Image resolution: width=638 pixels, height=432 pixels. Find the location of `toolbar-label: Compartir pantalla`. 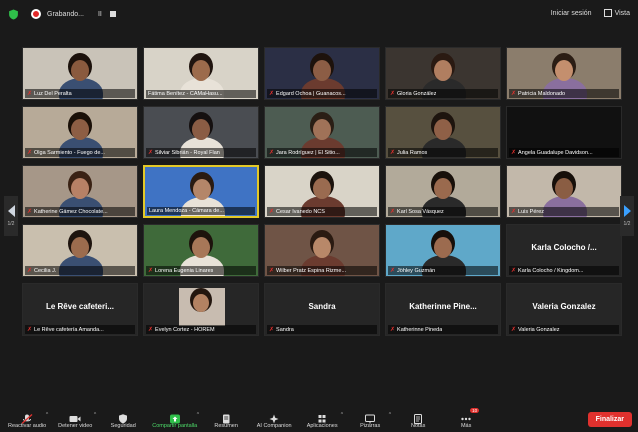

toolbar-label: Compartir pantalla is located at coordinates (175, 426).